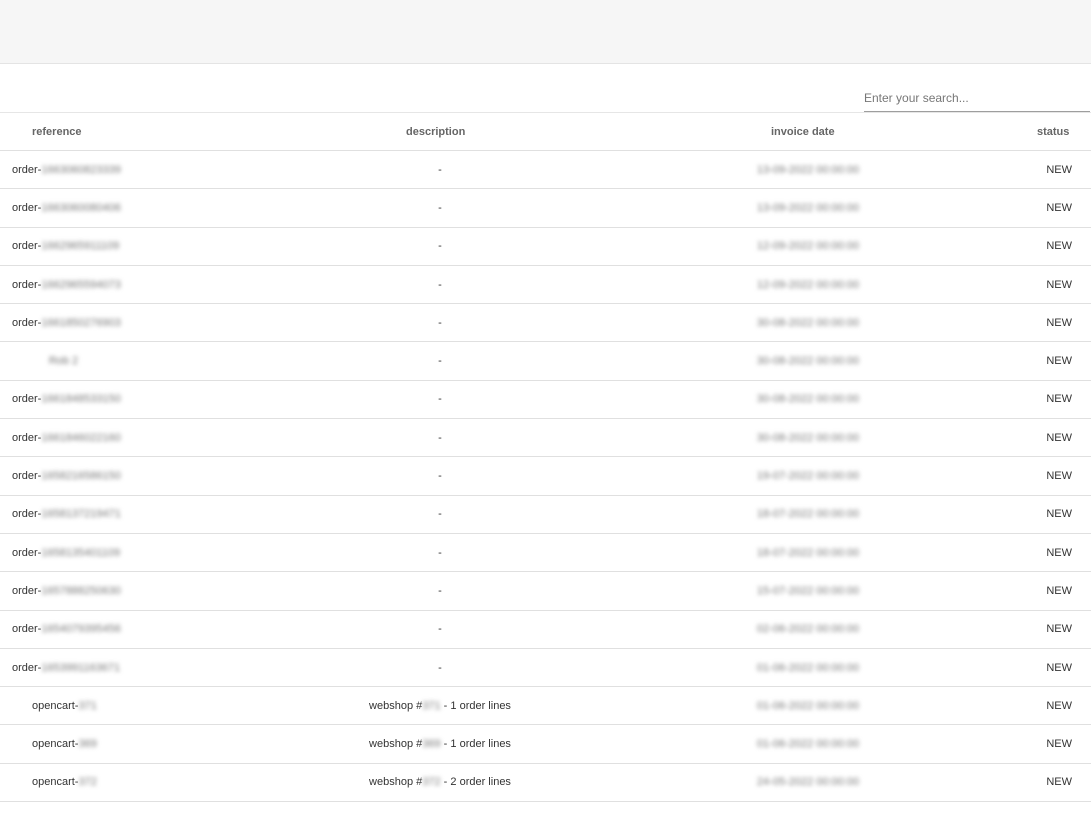  I want to click on search-box, so click(977, 99).